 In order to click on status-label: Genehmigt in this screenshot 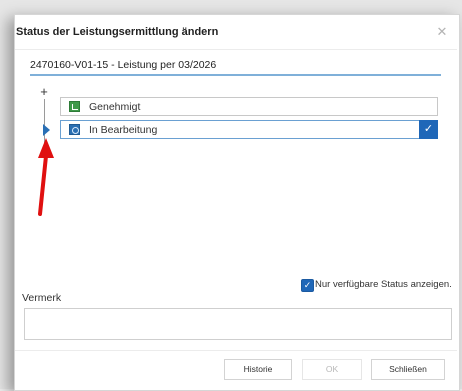, I will do `click(115, 107)`.